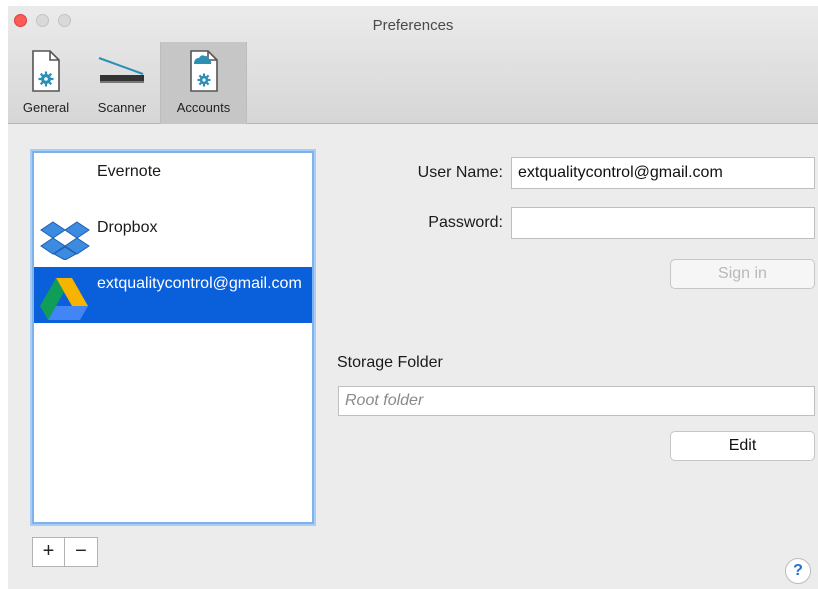 This screenshot has height=589, width=818. Describe the element at coordinates (65, 240) in the screenshot. I see `dropbox-icon` at that location.